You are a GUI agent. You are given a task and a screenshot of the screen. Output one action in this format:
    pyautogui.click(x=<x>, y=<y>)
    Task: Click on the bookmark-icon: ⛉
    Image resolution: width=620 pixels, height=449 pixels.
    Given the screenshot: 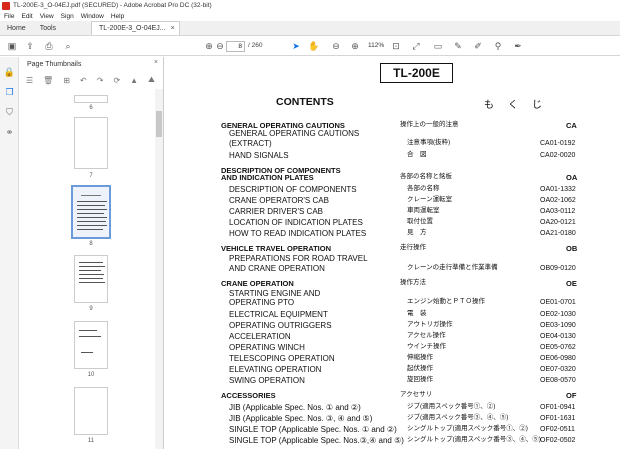 What is the action you would take?
    pyautogui.click(x=9, y=112)
    